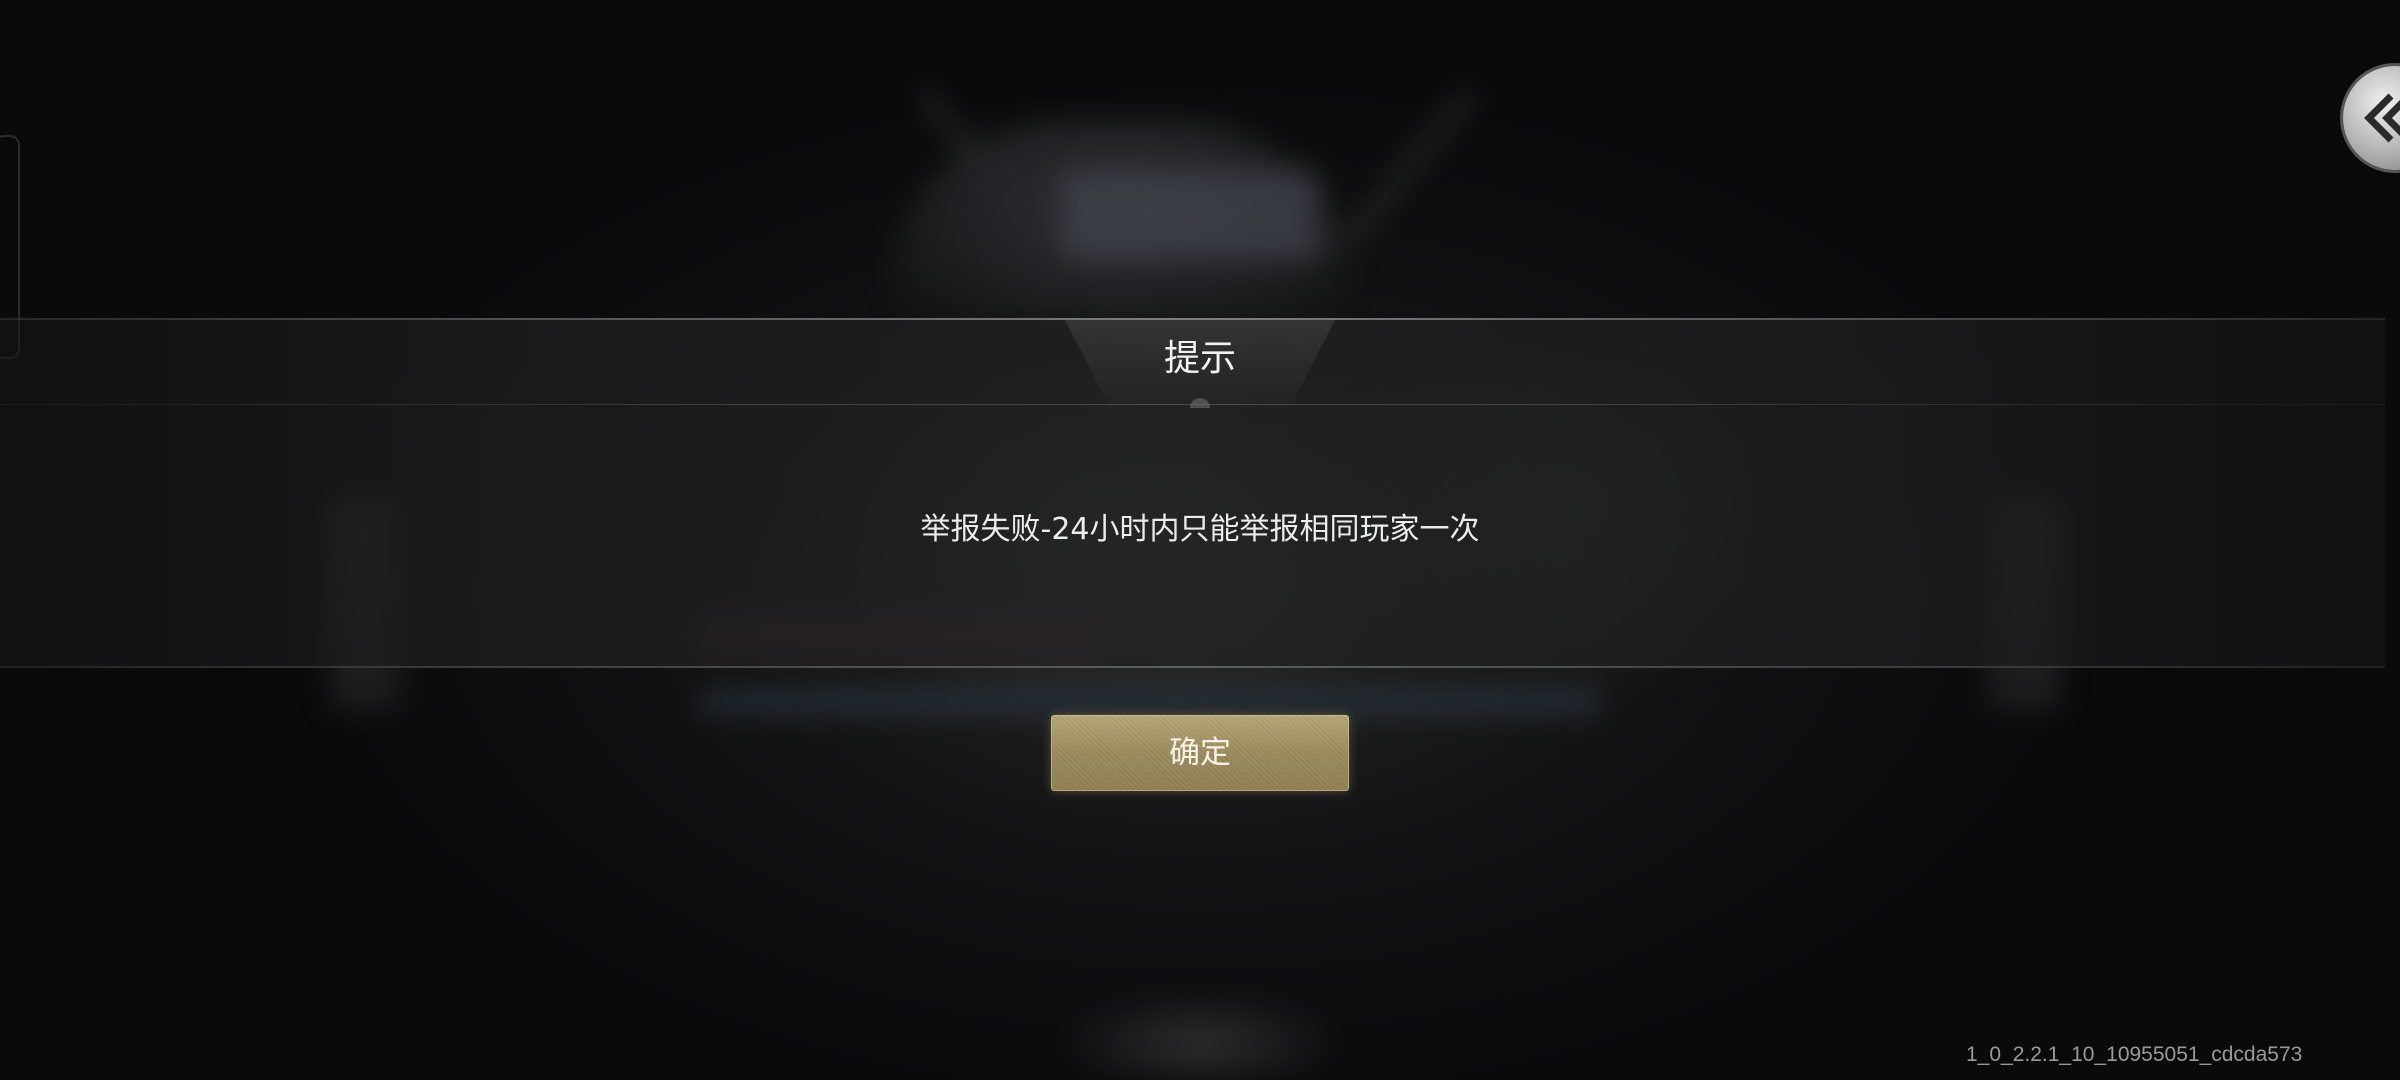  What do you see at coordinates (1200, 529) in the screenshot?
I see `dialog-message: 举报失败-24小时内只能举报相同玩家一次` at bounding box center [1200, 529].